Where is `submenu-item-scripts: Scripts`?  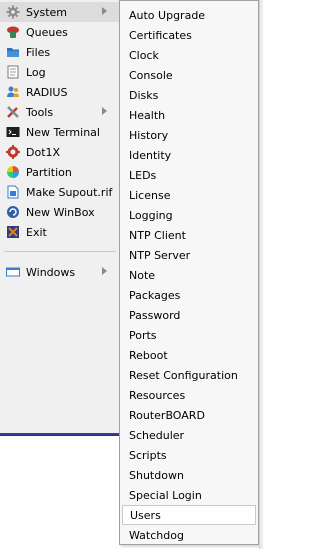
submenu-item-scripts: Scripts is located at coordinates (189, 455).